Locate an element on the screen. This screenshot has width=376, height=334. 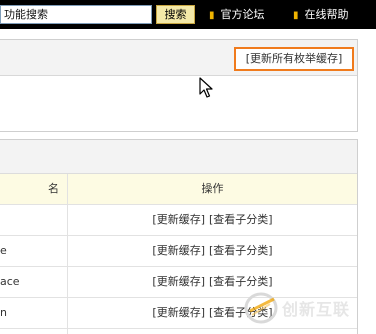
row-name: n is located at coordinates (3, 312).